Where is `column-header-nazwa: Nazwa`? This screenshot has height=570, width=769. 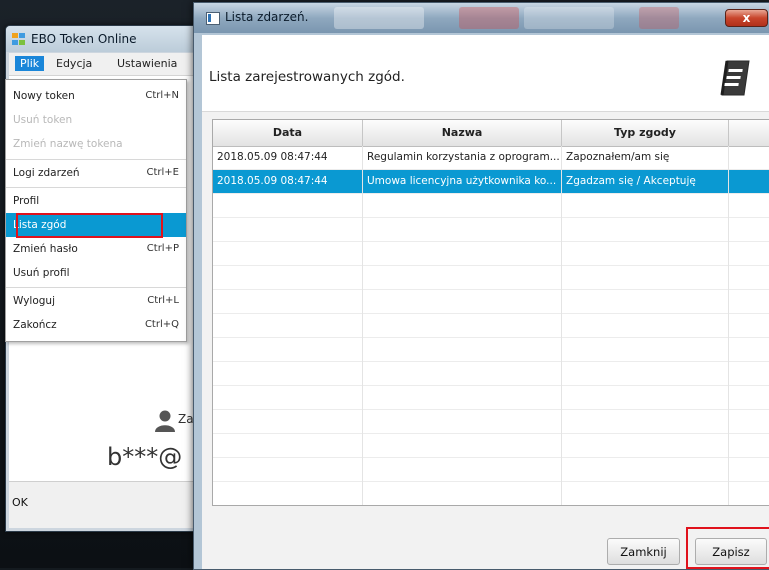
column-header-nazwa: Nazwa is located at coordinates (462, 133).